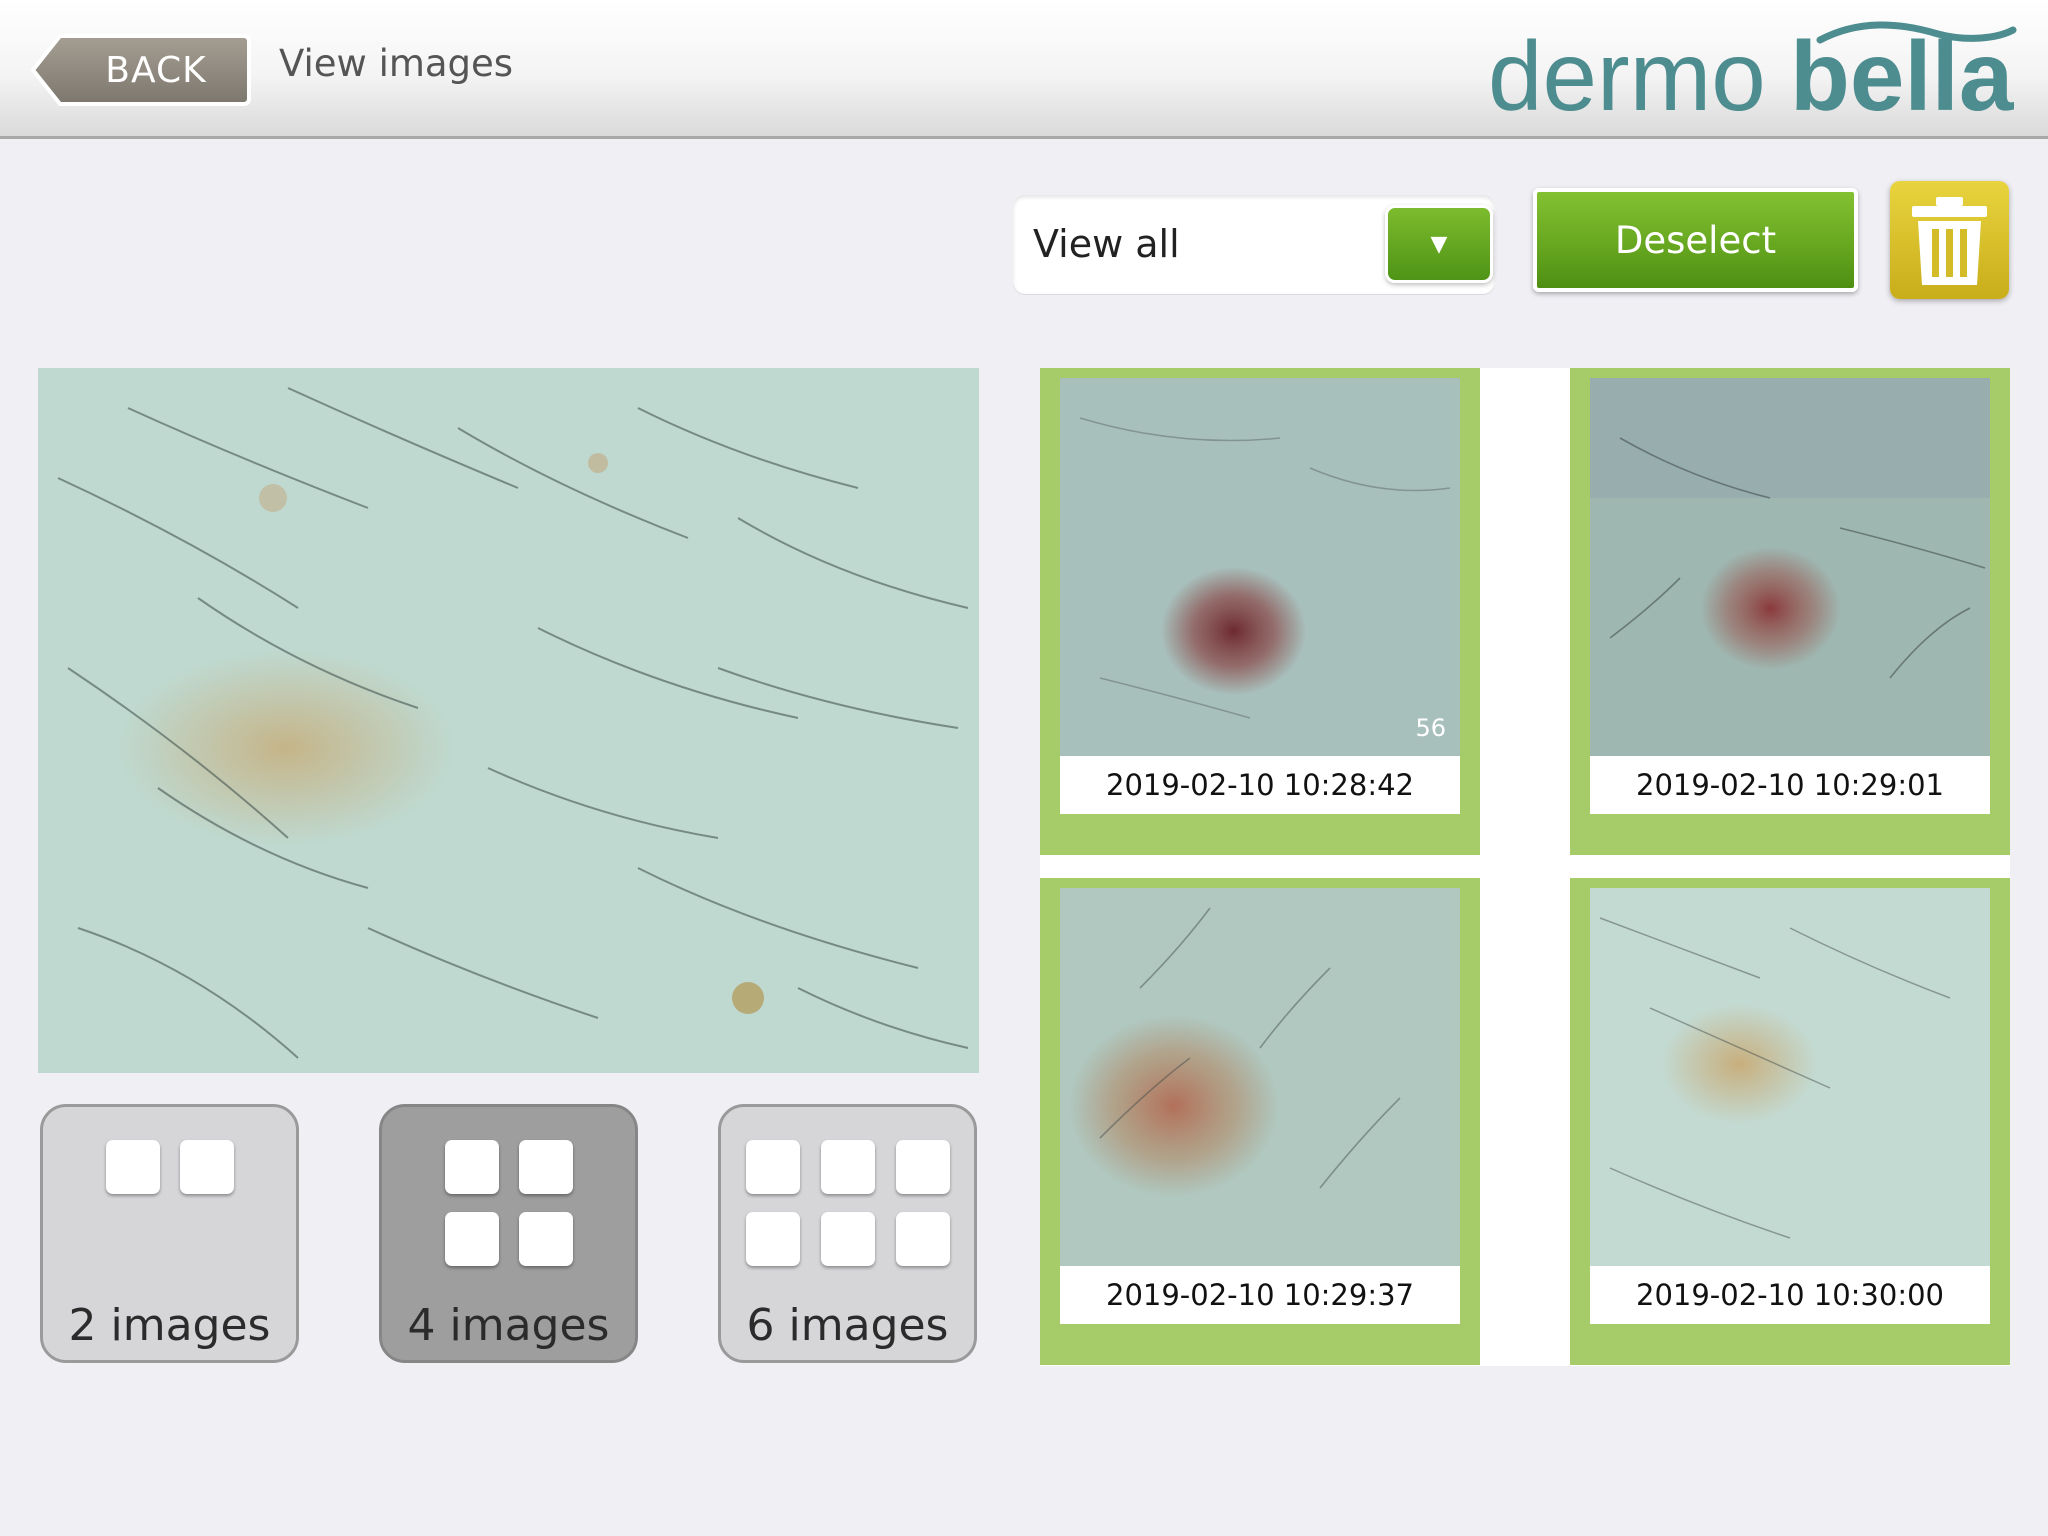  I want to click on trash-icon, so click(1949, 241).